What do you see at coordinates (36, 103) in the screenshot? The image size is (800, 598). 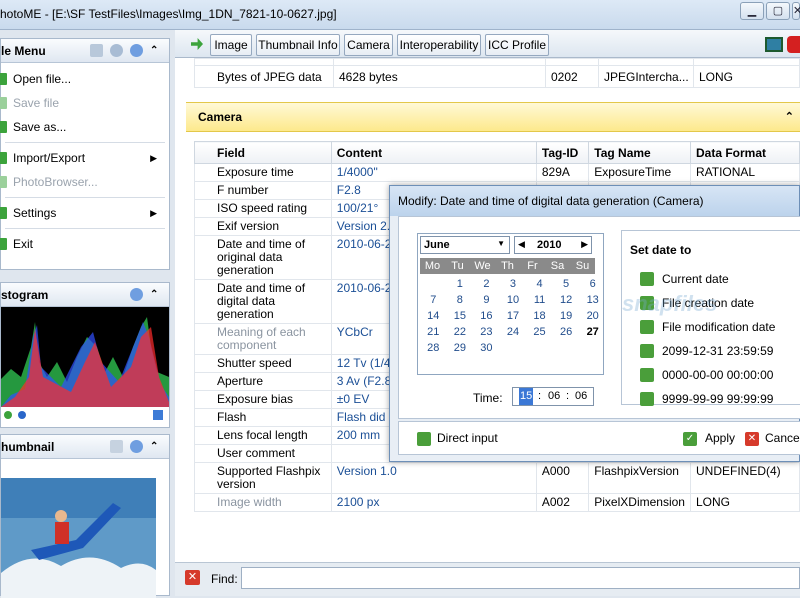 I see `menu-save-file-label: Save file` at bounding box center [36, 103].